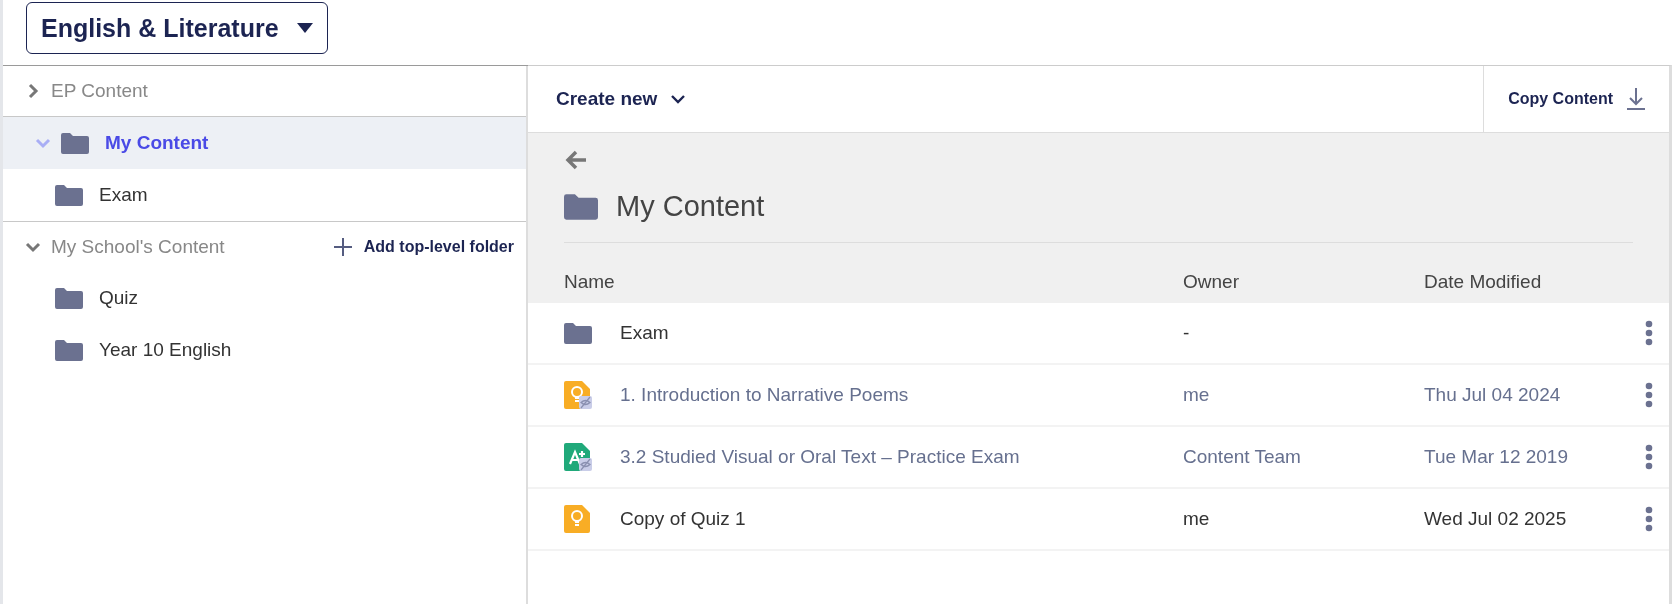 This screenshot has width=1672, height=604. What do you see at coordinates (264, 298) in the screenshot?
I see `tree-item: Quiz` at bounding box center [264, 298].